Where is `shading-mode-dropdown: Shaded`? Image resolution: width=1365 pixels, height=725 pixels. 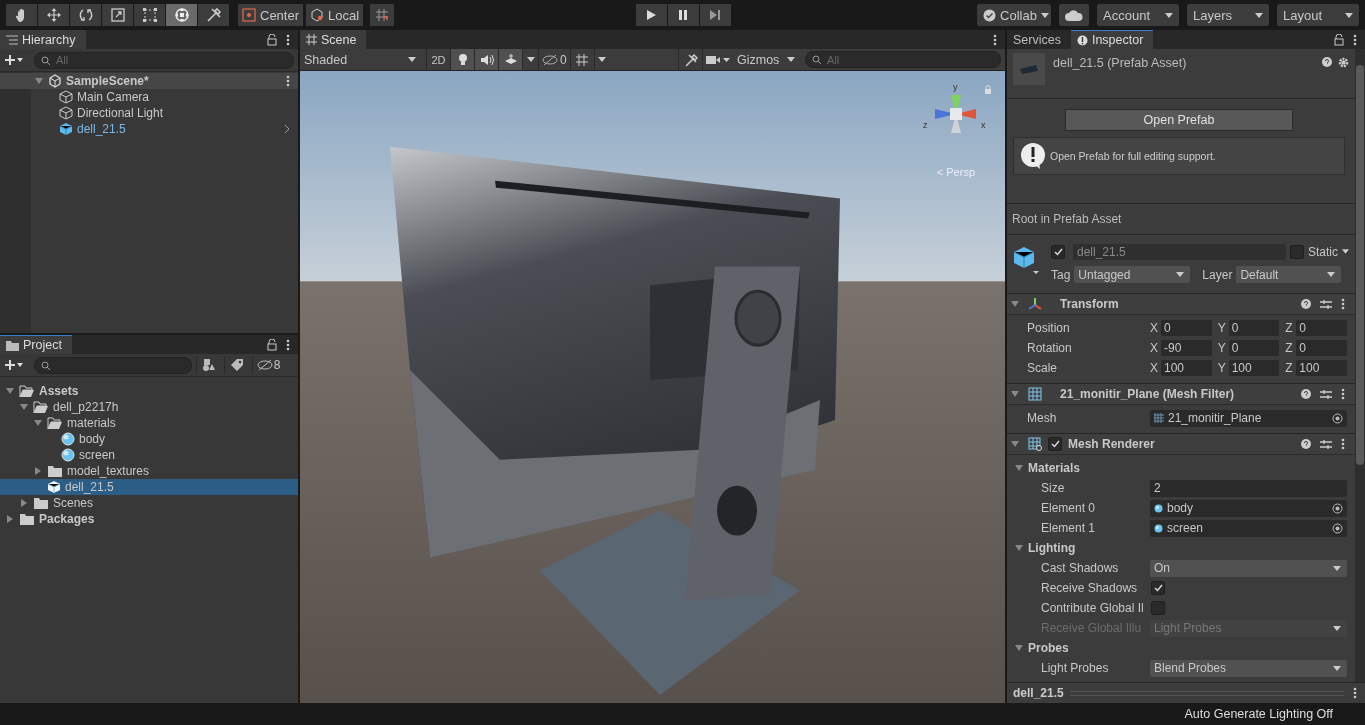
shading-mode-dropdown: Shaded is located at coordinates (360, 59).